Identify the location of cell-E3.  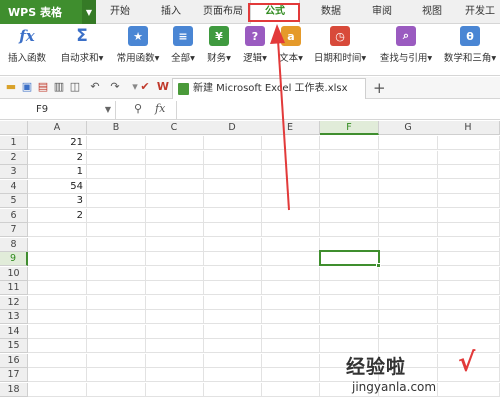
(290, 172).